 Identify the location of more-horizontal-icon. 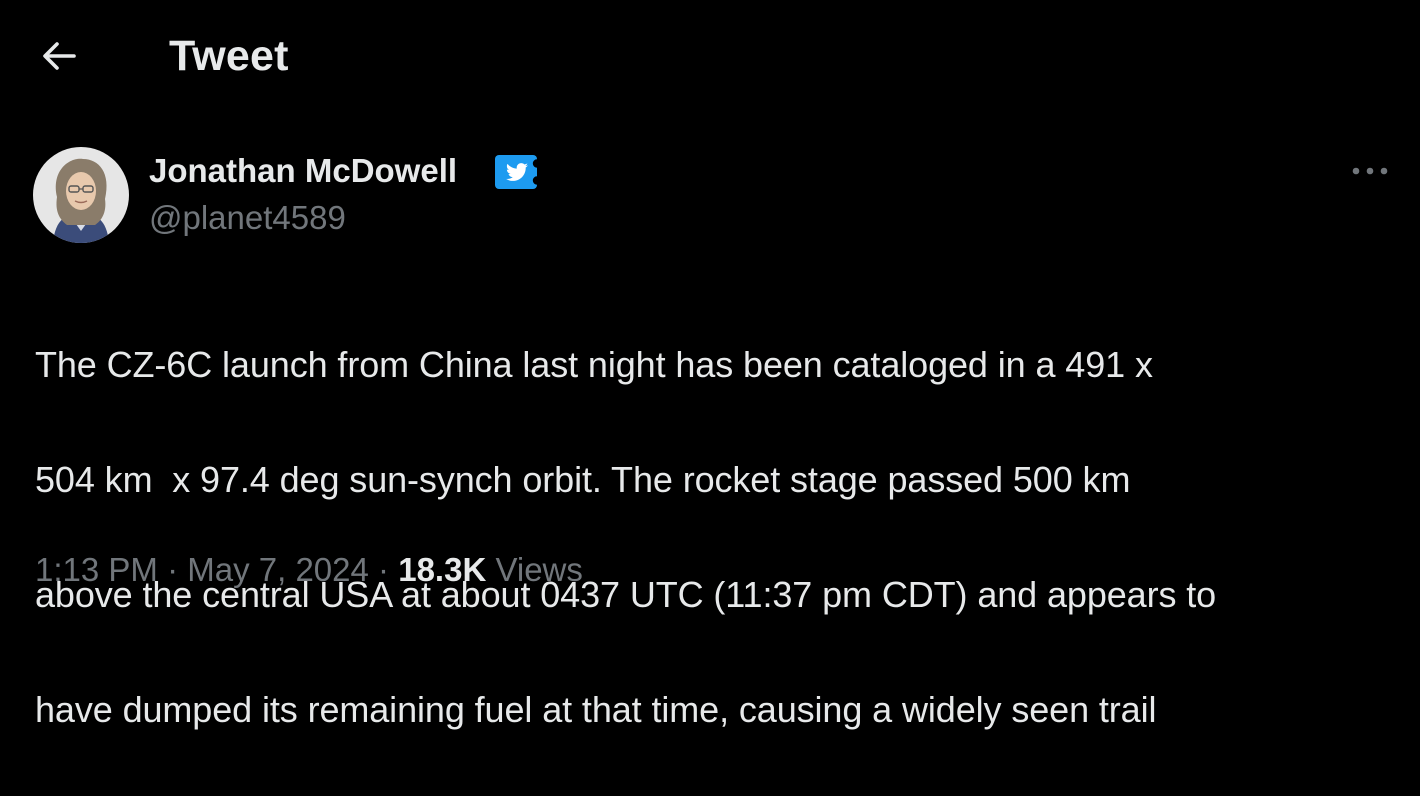
(1370, 171).